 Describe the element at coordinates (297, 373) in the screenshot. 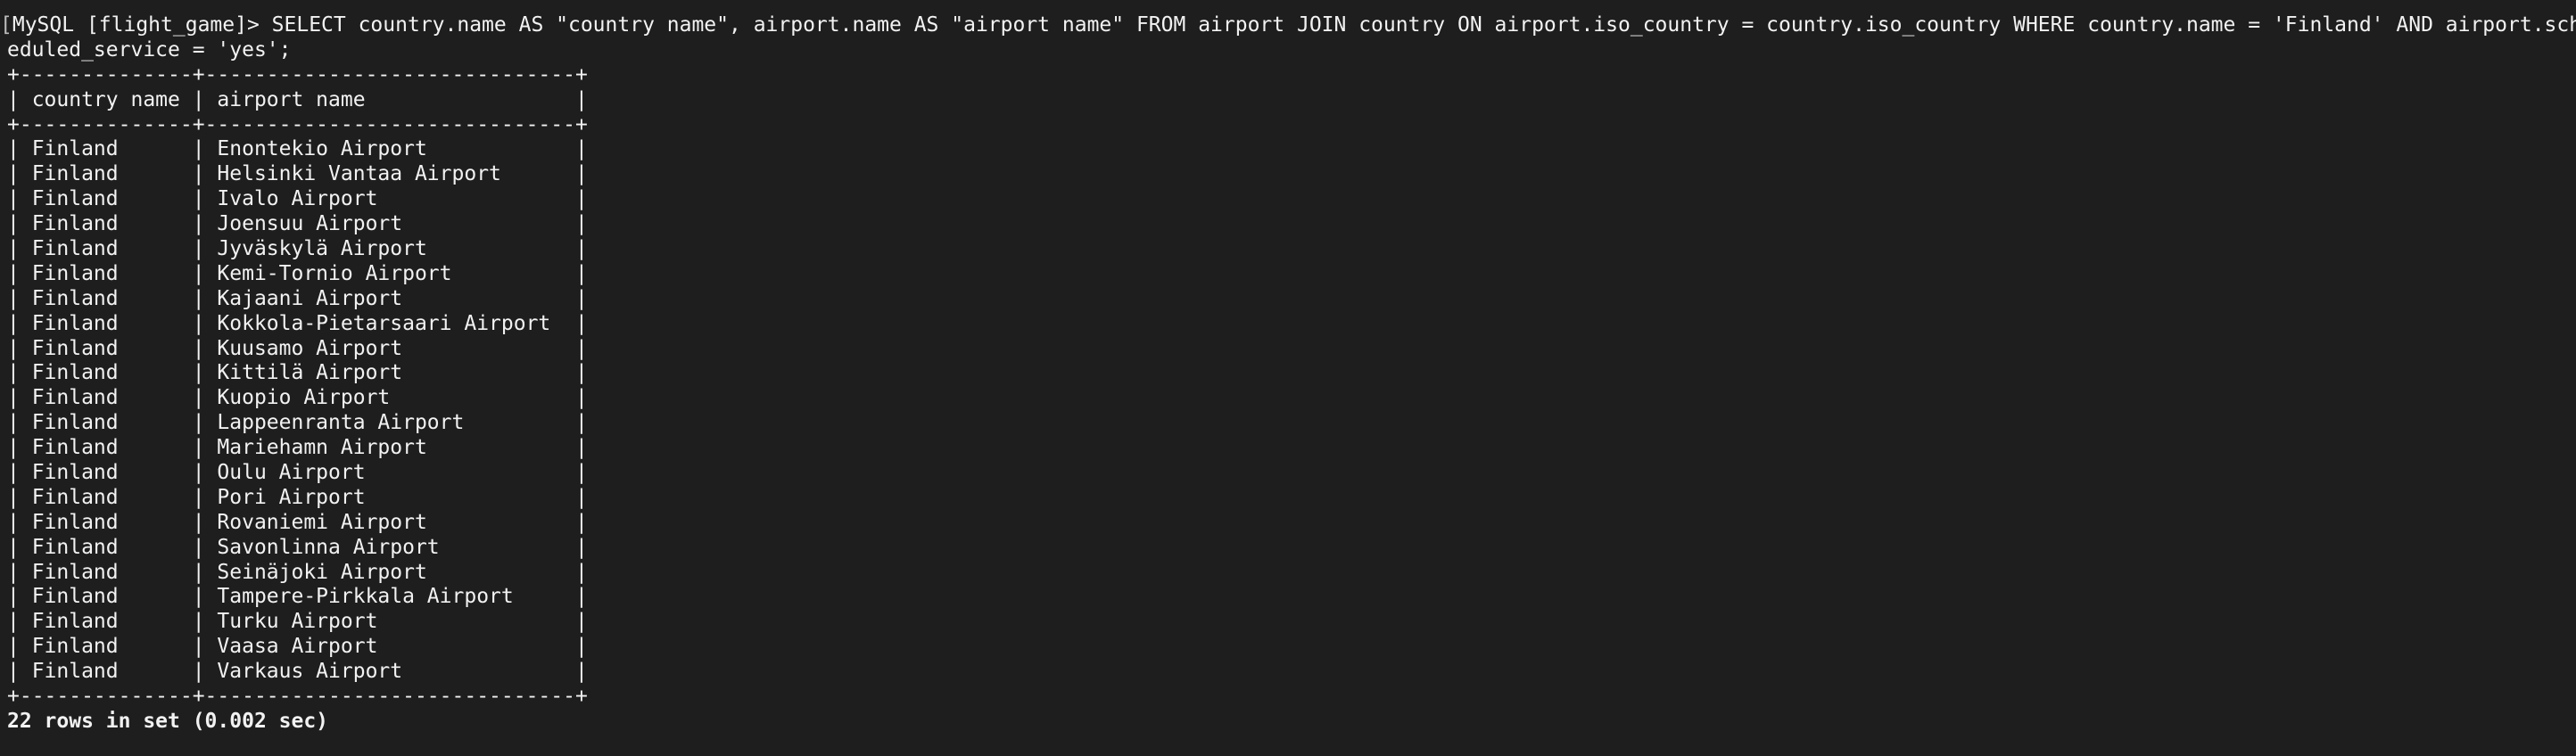

I see `table-row: | Finland | Kittilä Airport |` at that location.